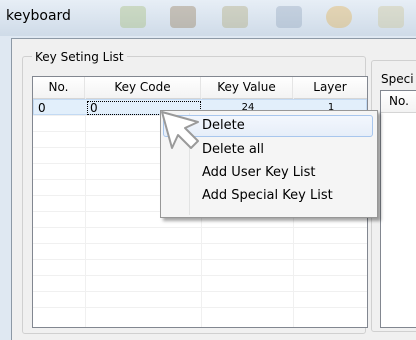 This screenshot has width=416, height=340. What do you see at coordinates (42, 108) in the screenshot?
I see `cell-no: 0` at bounding box center [42, 108].